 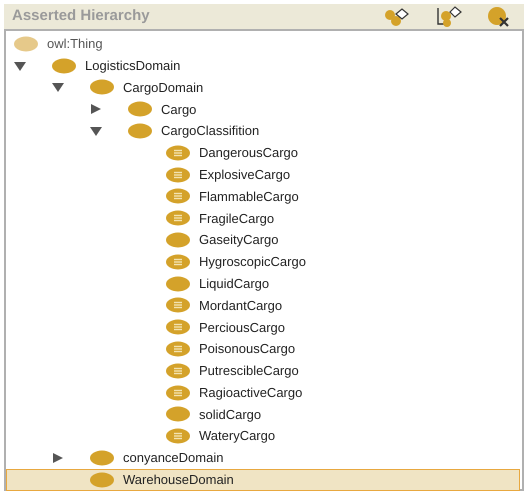 I want to click on class-label: WarehouseDomain, so click(x=178, y=480).